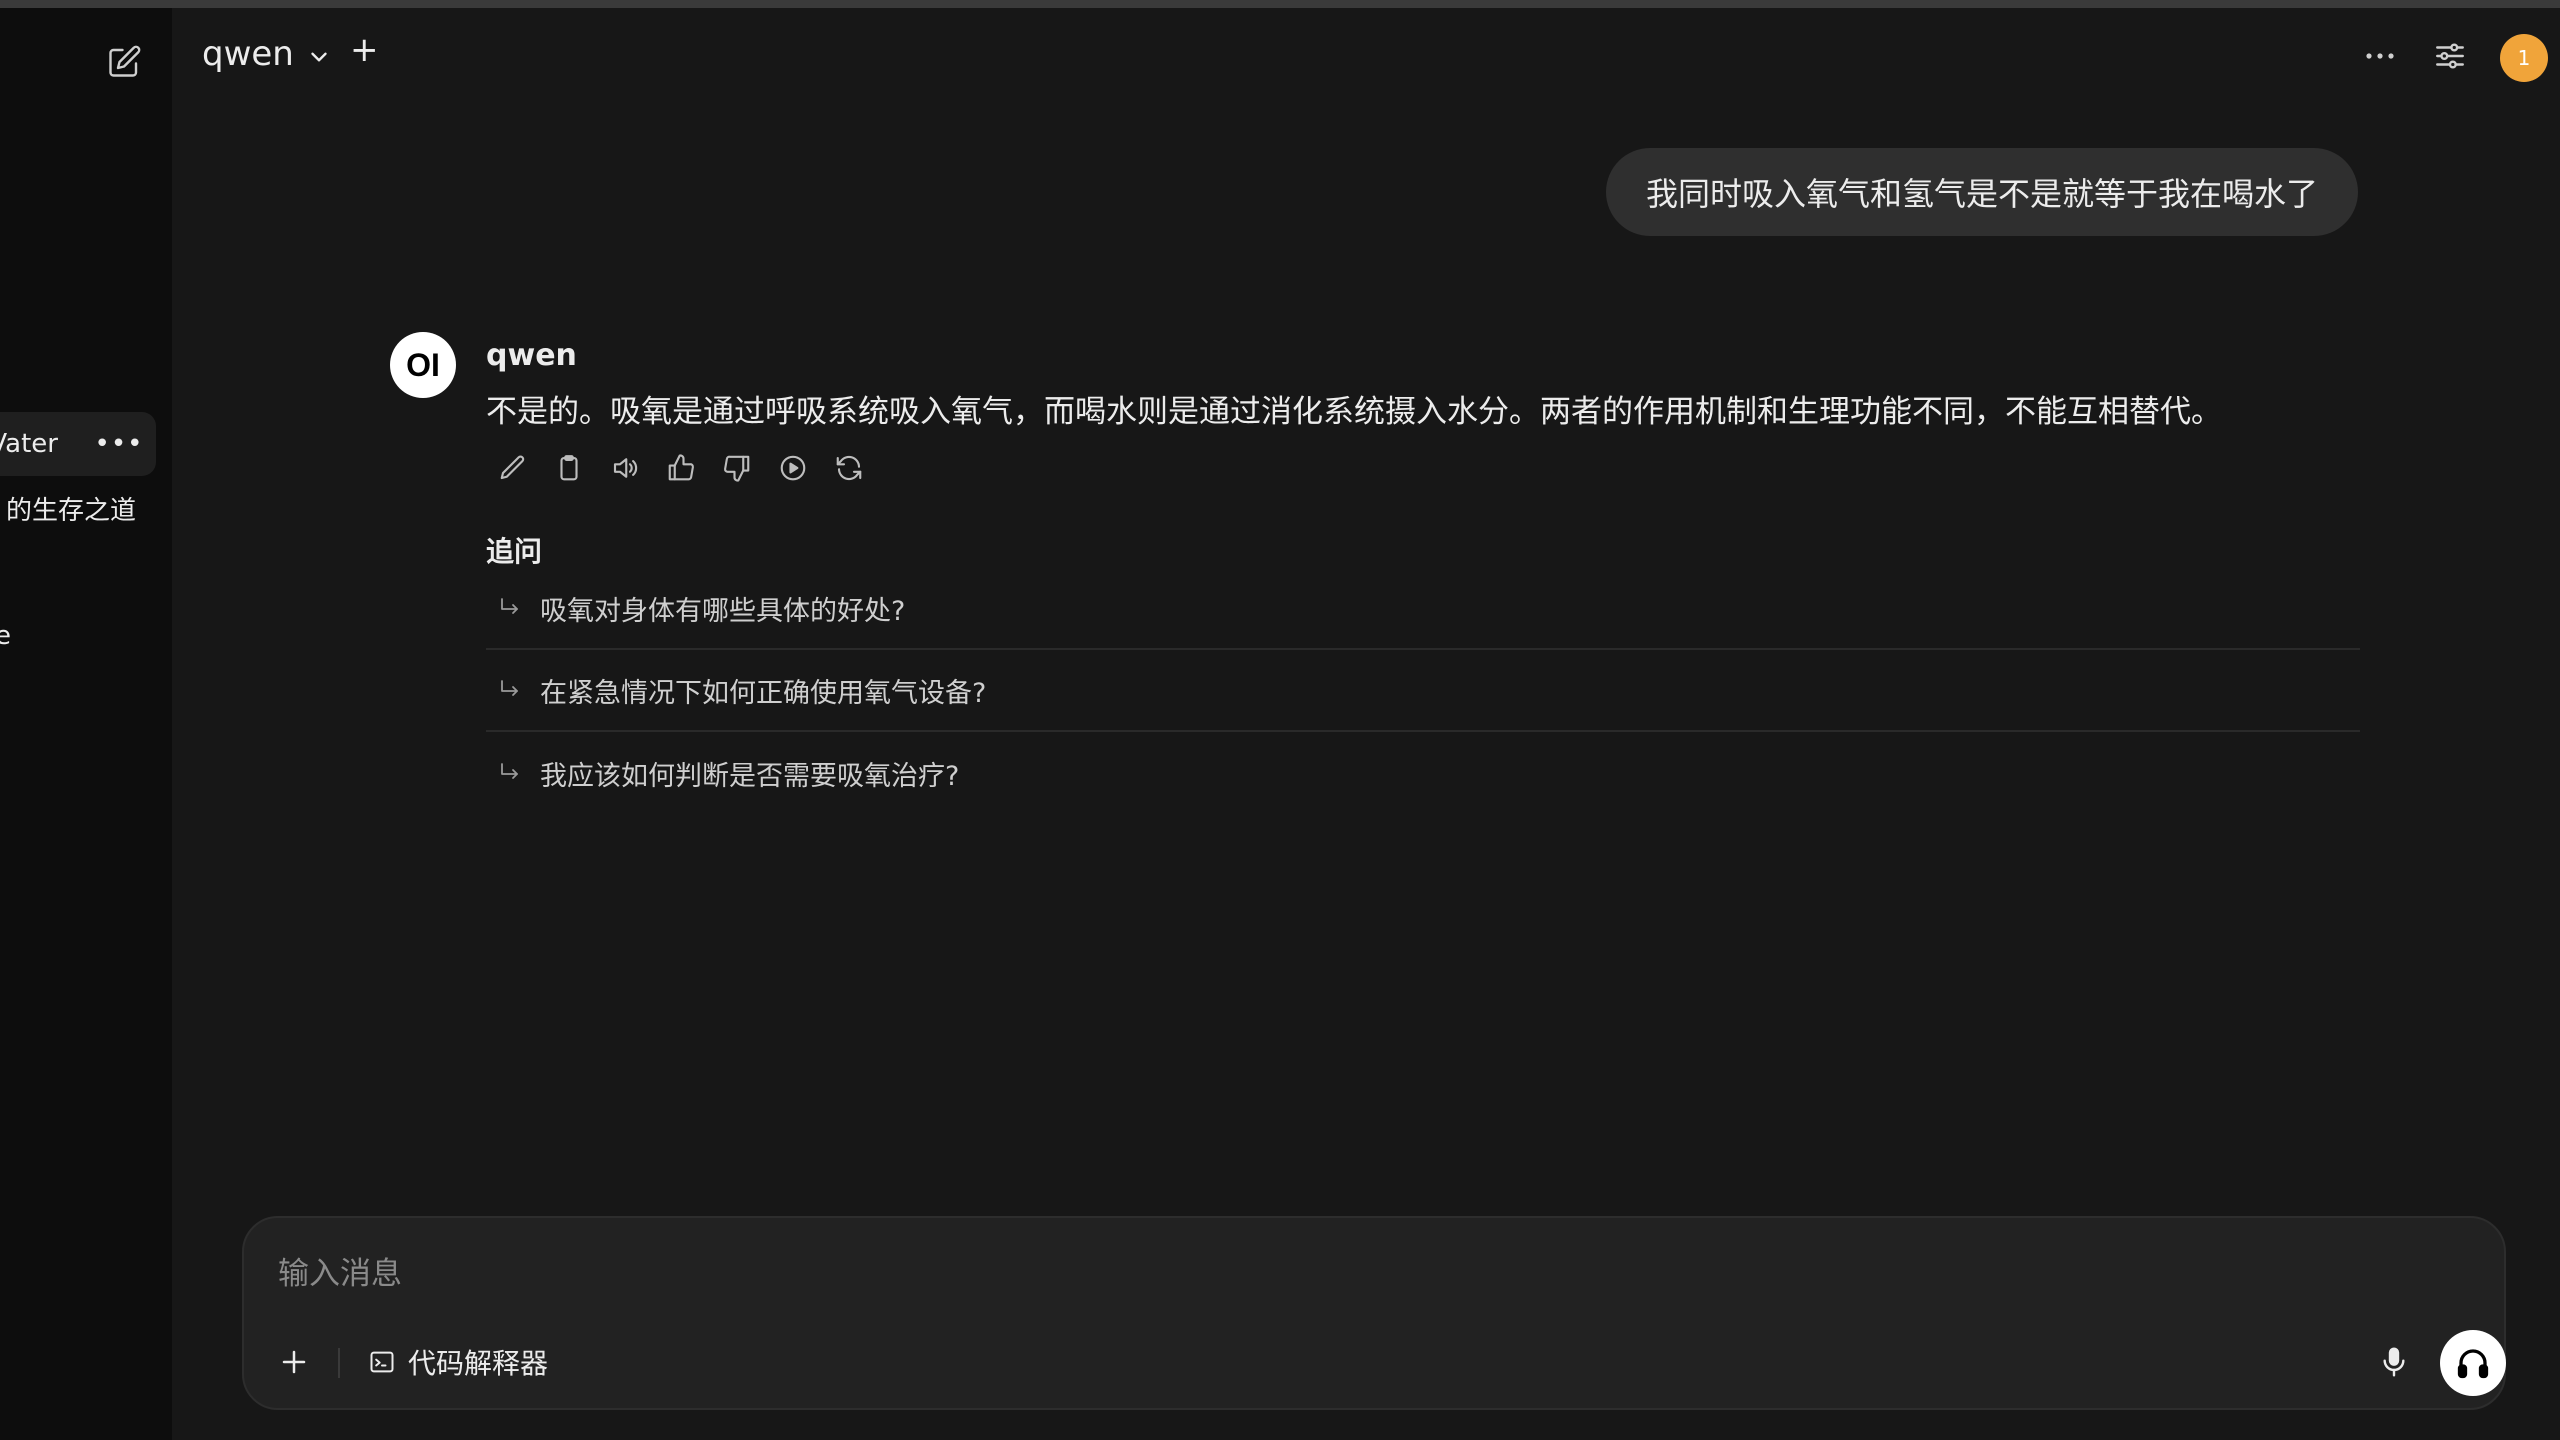 This screenshot has width=2560, height=1440. What do you see at coordinates (2524, 58) in the screenshot?
I see `user-avatar: 1` at bounding box center [2524, 58].